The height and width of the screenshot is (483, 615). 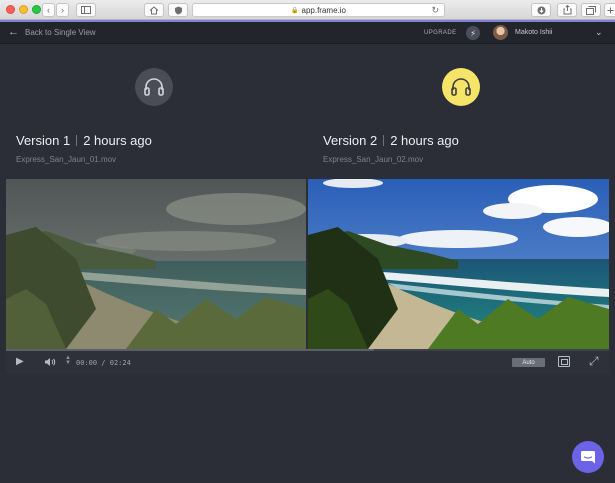 What do you see at coordinates (307, 361) in the screenshot?
I see `player-controls: ▶ ▲ ▼ 00:00 / 02:24 Auto ⤢` at bounding box center [307, 361].